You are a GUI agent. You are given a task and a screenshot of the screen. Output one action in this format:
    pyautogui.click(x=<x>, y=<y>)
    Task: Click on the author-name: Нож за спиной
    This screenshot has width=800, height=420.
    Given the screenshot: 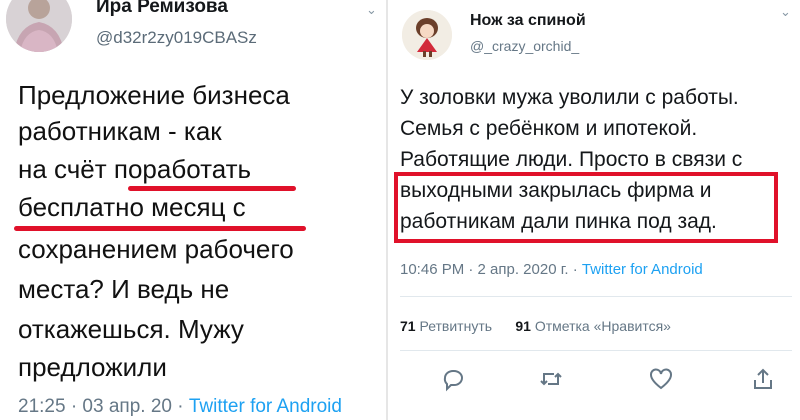 What is the action you would take?
    pyautogui.click(x=528, y=21)
    